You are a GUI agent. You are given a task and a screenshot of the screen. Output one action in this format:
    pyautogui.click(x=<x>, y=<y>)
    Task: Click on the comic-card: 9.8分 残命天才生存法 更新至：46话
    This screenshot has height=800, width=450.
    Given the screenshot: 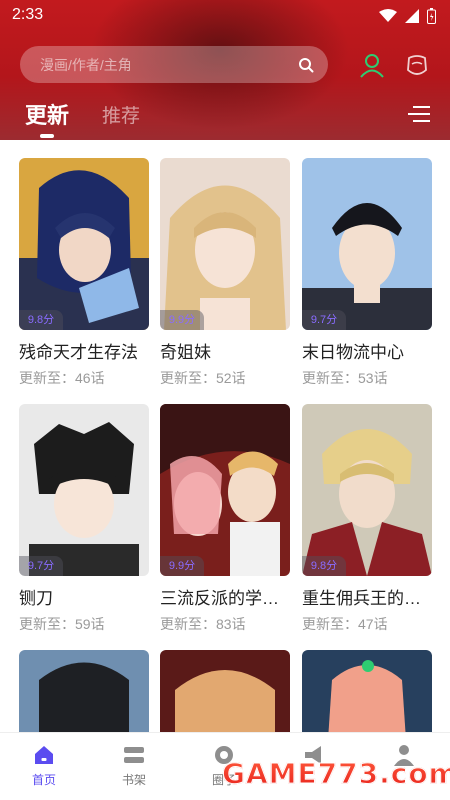 What is the action you would take?
    pyautogui.click(x=84, y=273)
    